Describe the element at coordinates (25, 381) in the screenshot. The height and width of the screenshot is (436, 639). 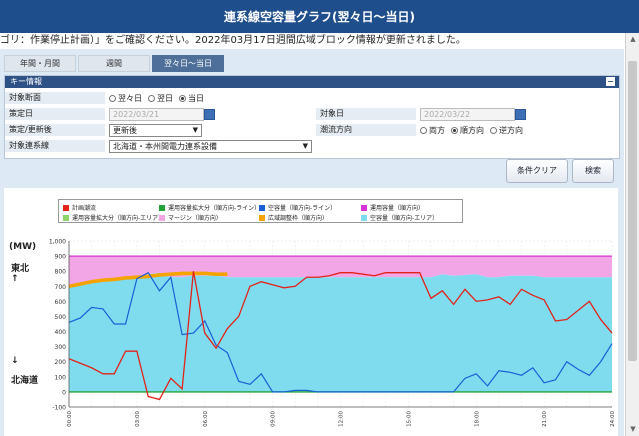
I see `area-label-bottom: 北海道` at that location.